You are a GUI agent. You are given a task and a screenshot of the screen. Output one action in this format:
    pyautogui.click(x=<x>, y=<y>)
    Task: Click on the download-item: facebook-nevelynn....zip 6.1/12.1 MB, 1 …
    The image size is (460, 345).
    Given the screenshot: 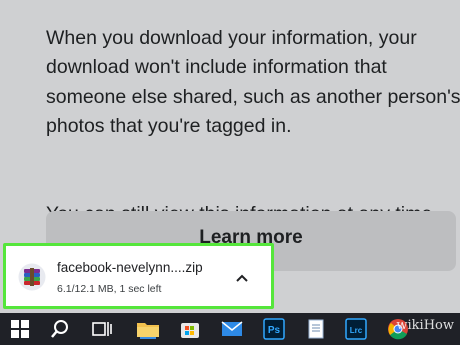 What is the action you would take?
    pyautogui.click(x=138, y=276)
    